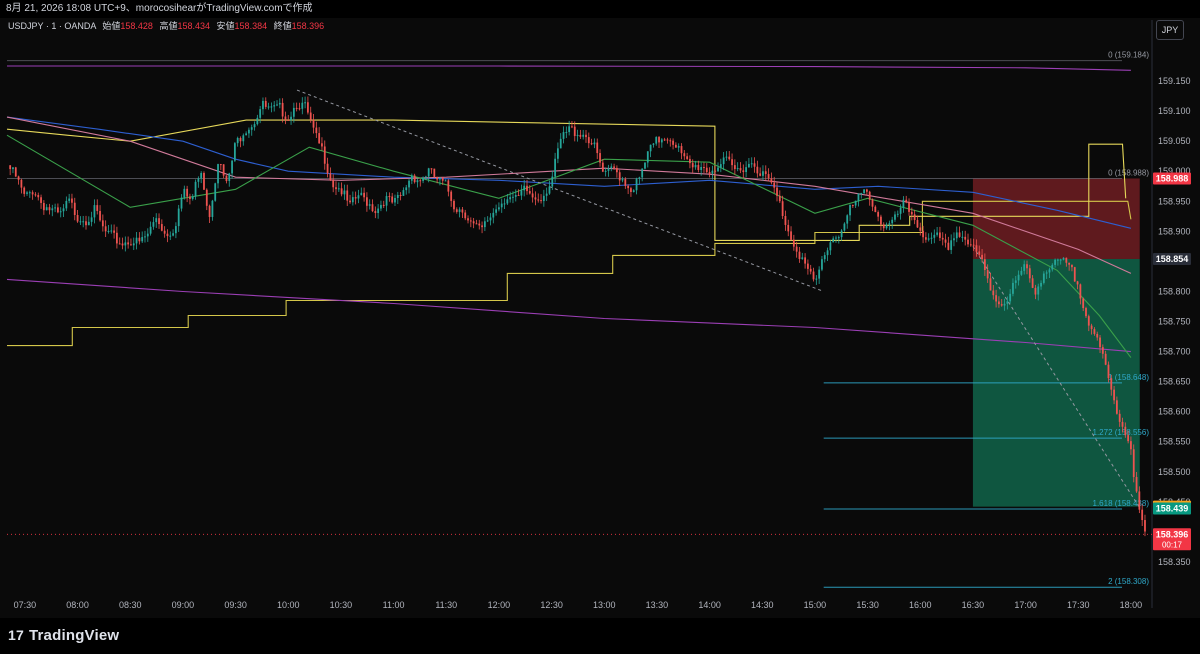 This screenshot has width=1200, height=654. What do you see at coordinates (1170, 30) in the screenshot?
I see `currency-button: JPY` at bounding box center [1170, 30].